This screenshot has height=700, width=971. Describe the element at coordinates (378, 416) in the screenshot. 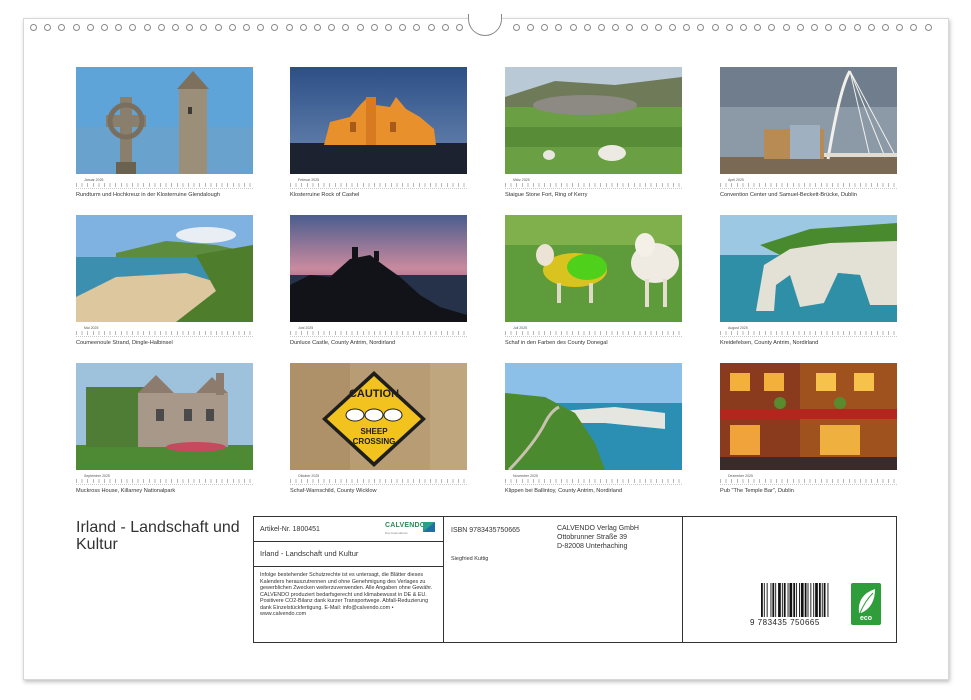

I see `month-photo: CAUTION SHEEP CROSSING` at that location.